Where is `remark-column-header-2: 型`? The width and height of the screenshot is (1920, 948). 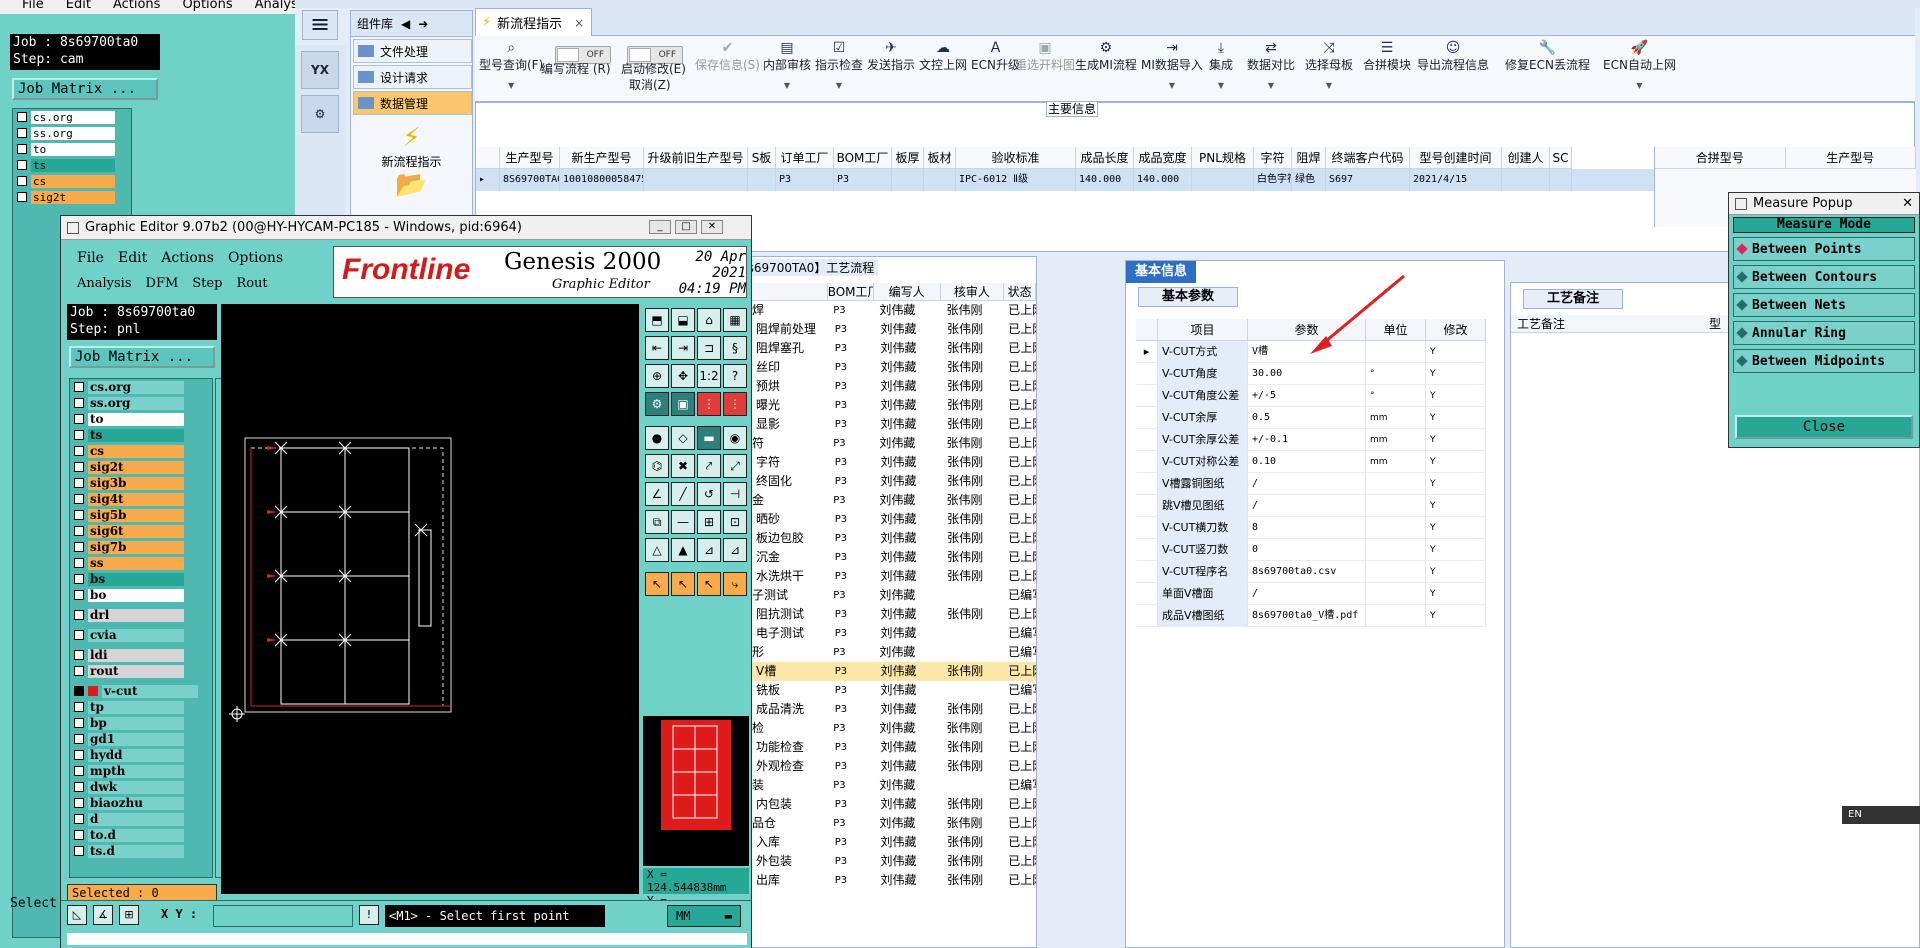 remark-column-header-2: 型 is located at coordinates (1715, 323).